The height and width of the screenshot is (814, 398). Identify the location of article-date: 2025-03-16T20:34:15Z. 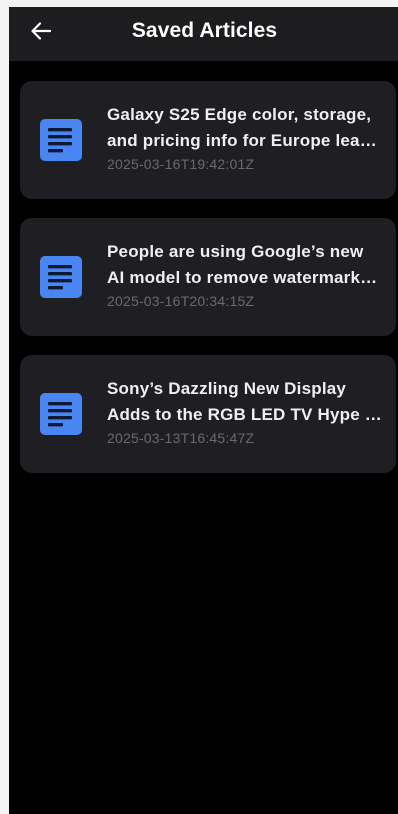
(181, 301).